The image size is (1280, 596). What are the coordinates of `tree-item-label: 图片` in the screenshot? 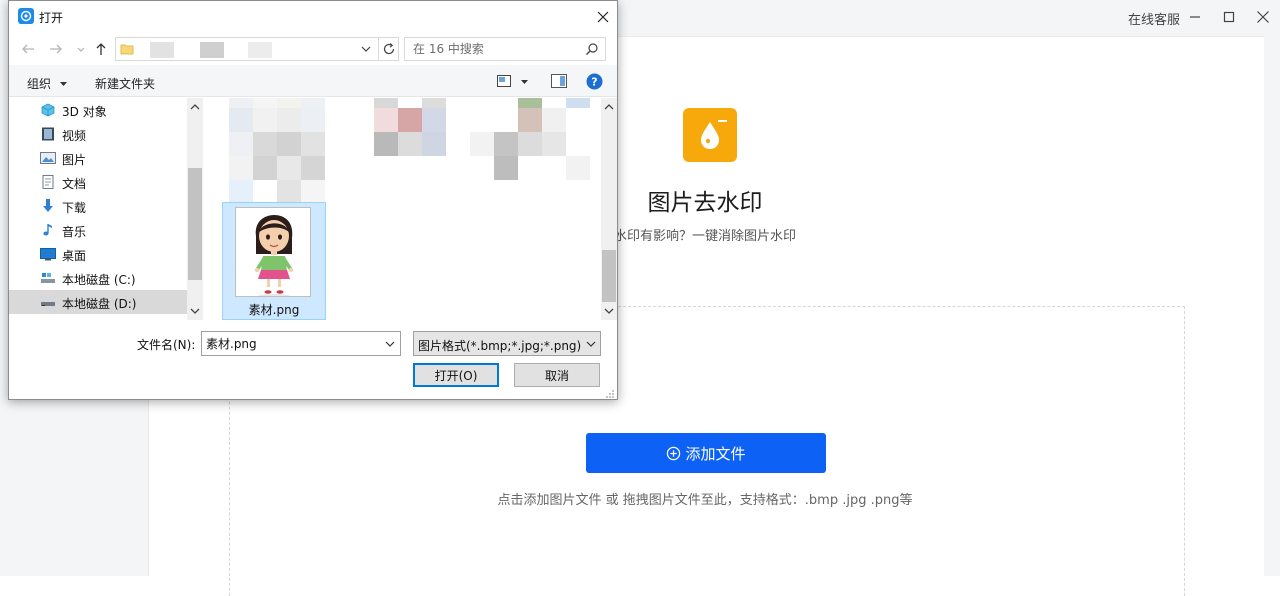 It's located at (74, 160).